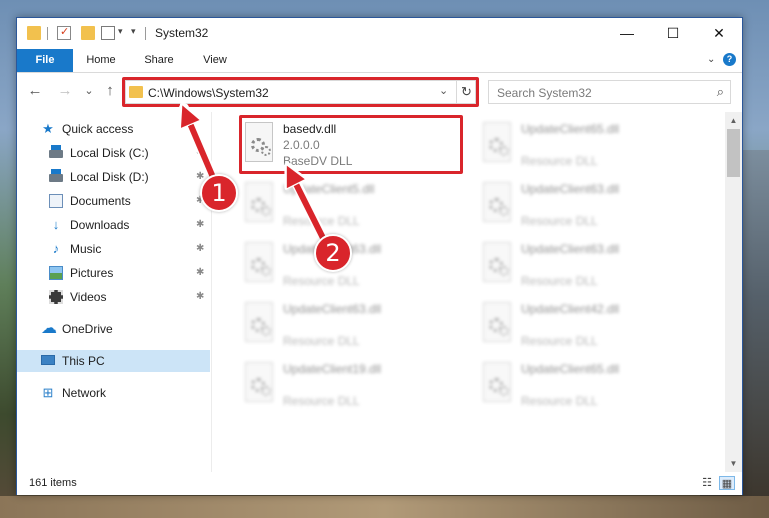  I want to click on up-button: ↑, so click(110, 91).